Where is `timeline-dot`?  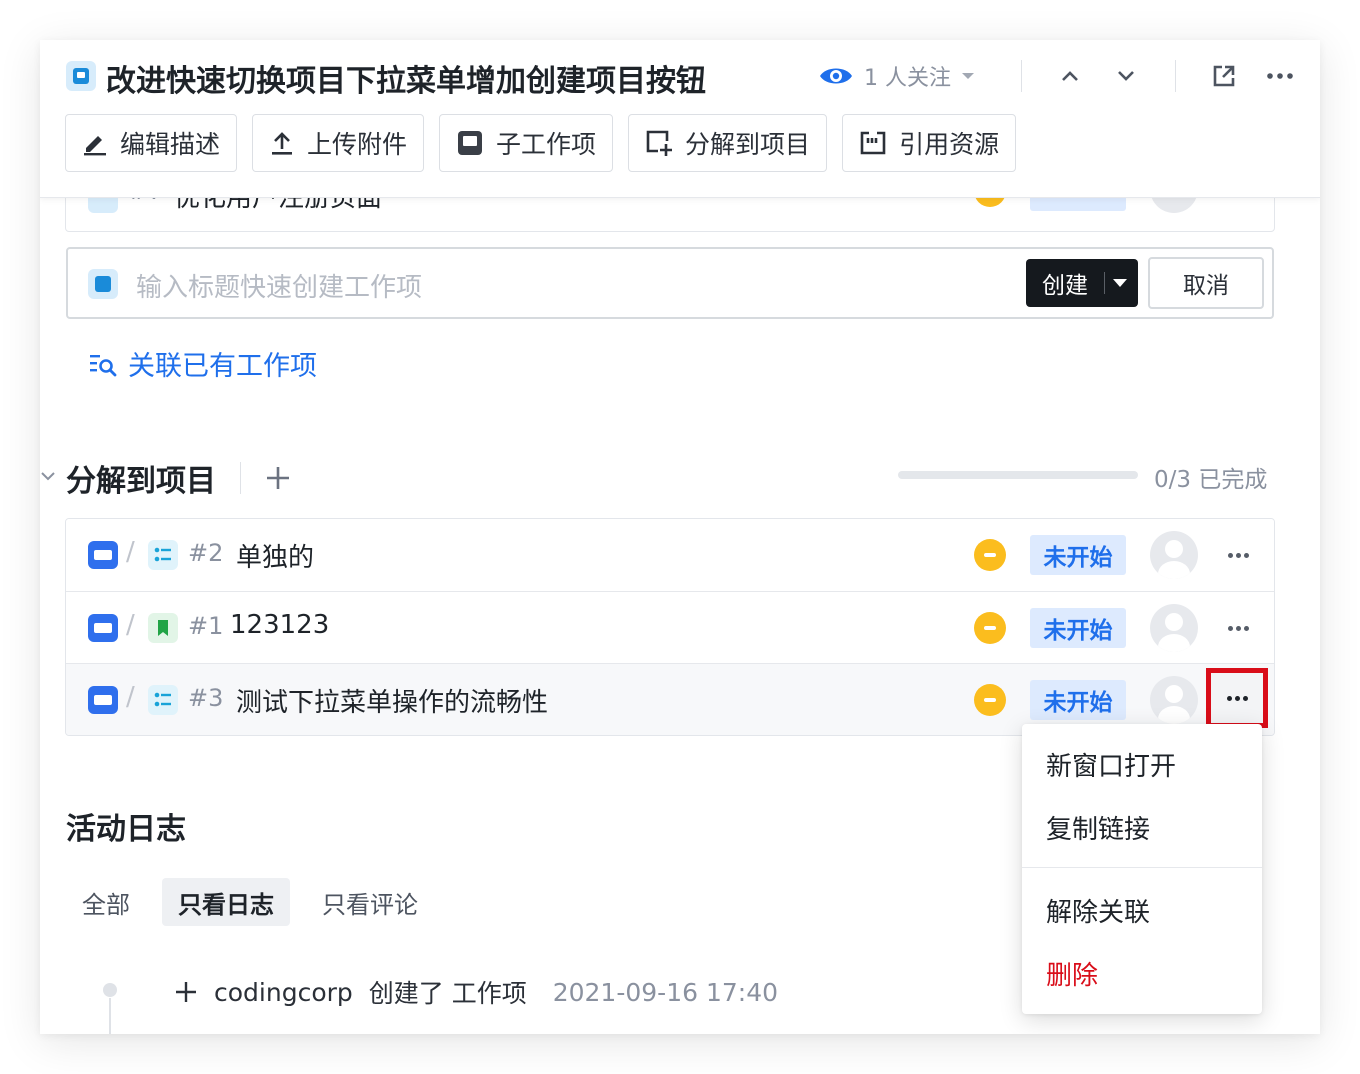 timeline-dot is located at coordinates (110, 990).